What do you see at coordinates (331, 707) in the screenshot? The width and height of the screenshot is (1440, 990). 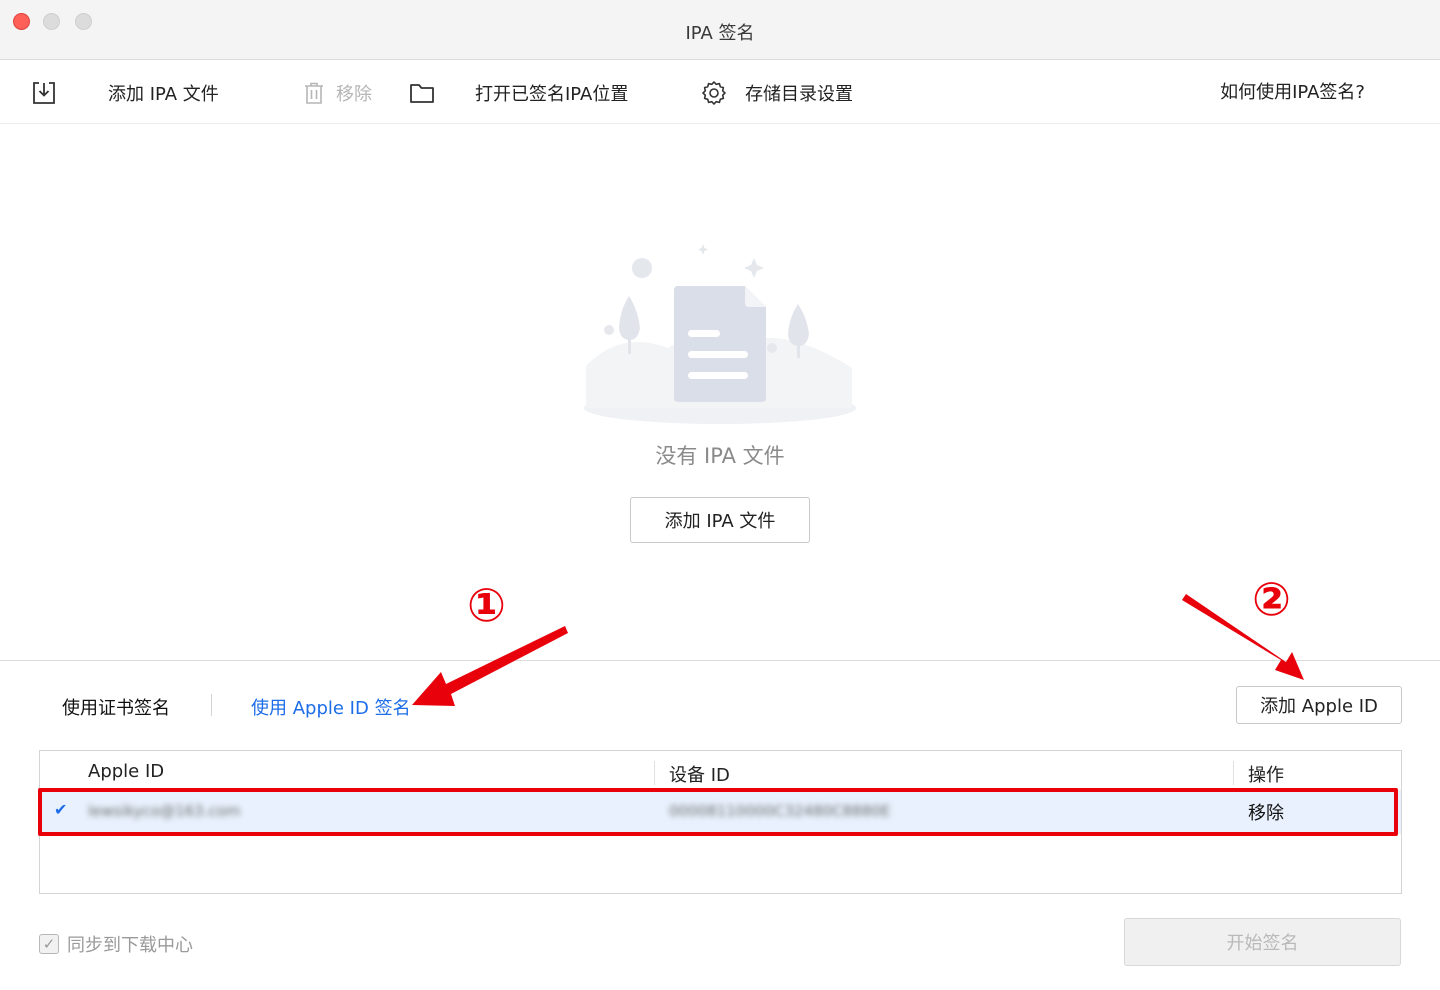 I see `tab-appleid-sign: 使用 Apple ID 签名` at bounding box center [331, 707].